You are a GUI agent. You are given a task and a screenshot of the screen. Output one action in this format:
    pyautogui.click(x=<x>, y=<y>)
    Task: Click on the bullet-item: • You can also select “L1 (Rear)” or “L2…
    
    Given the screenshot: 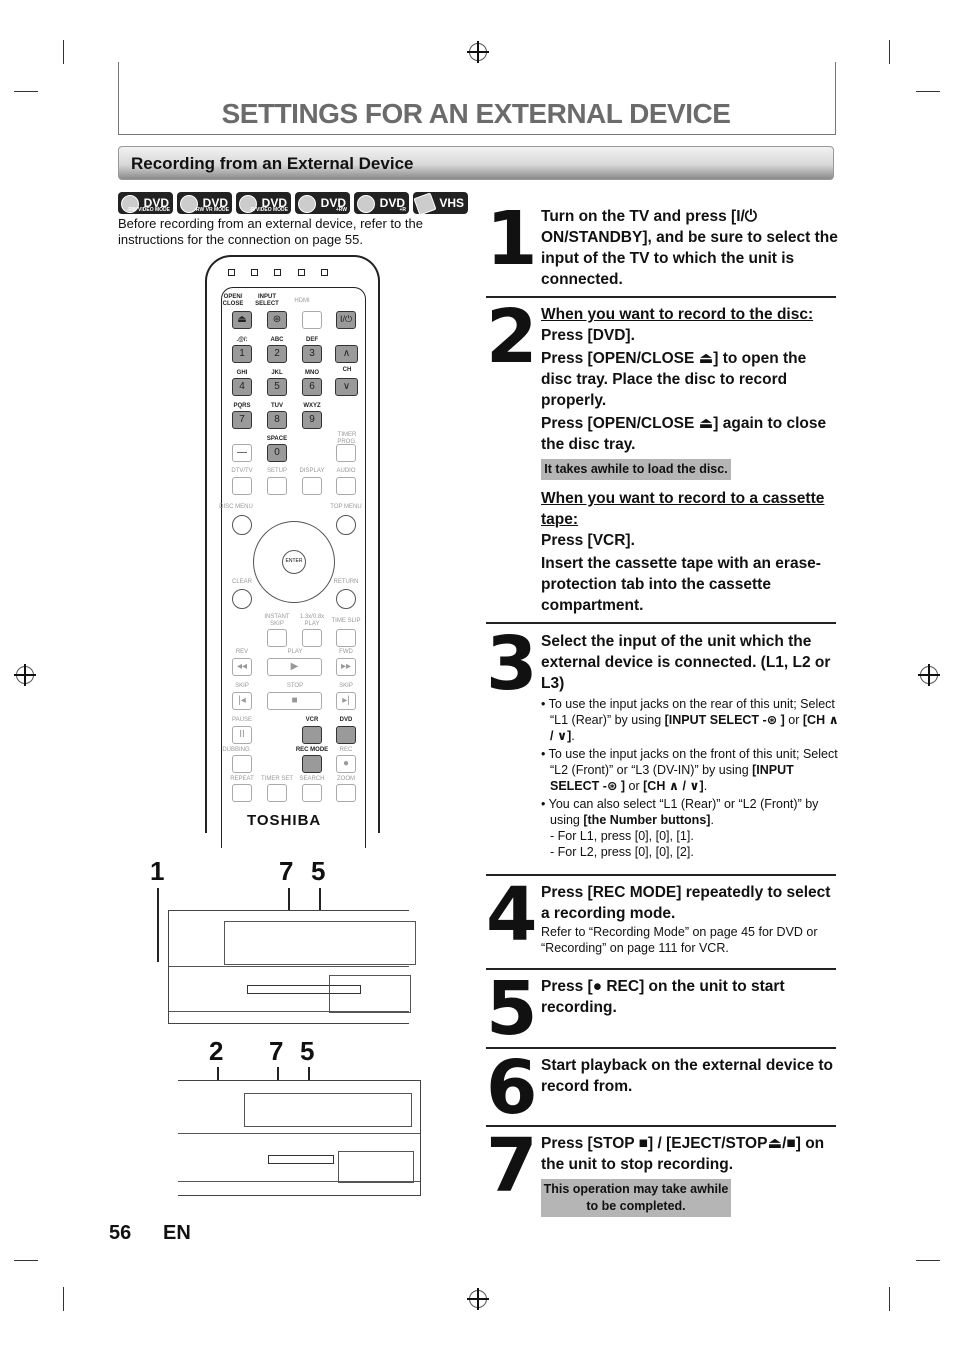 What is the action you would take?
    pyautogui.click(x=680, y=812)
    